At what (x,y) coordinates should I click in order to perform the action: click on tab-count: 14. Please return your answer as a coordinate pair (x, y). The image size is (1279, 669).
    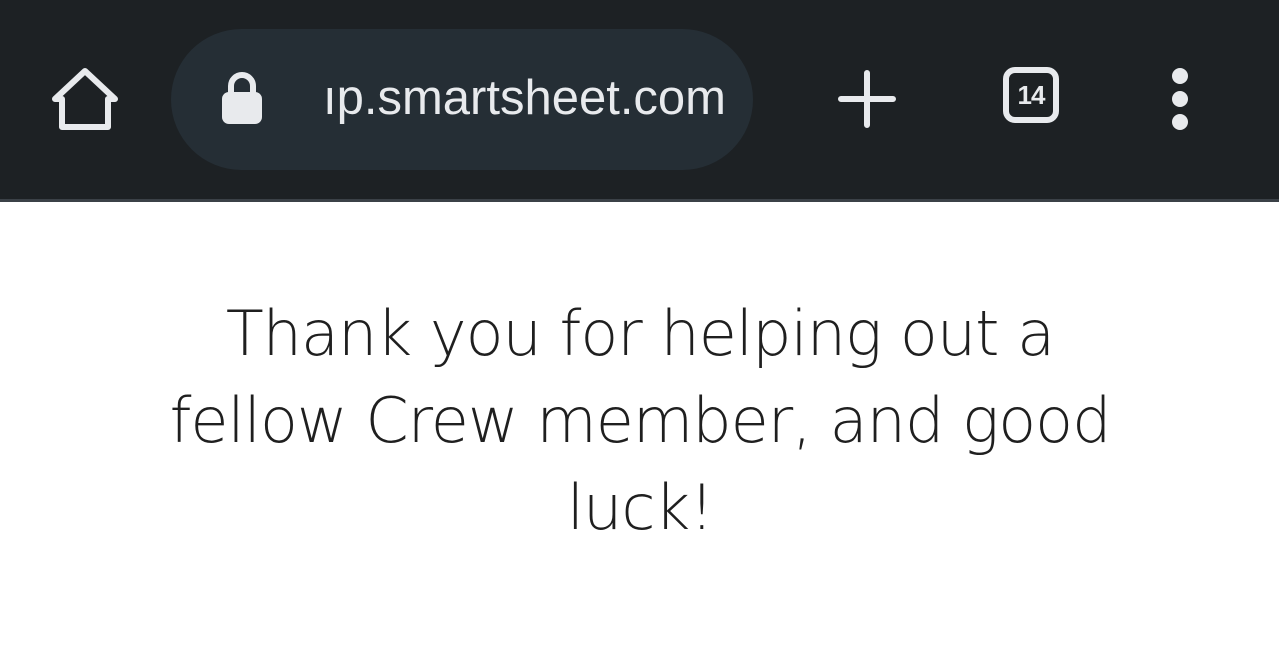
    Looking at the image, I should click on (1031, 95).